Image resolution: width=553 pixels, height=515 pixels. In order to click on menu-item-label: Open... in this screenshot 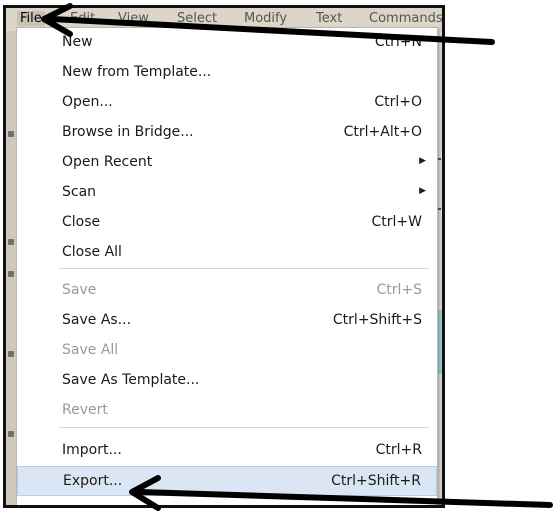, I will do `click(87, 102)`.